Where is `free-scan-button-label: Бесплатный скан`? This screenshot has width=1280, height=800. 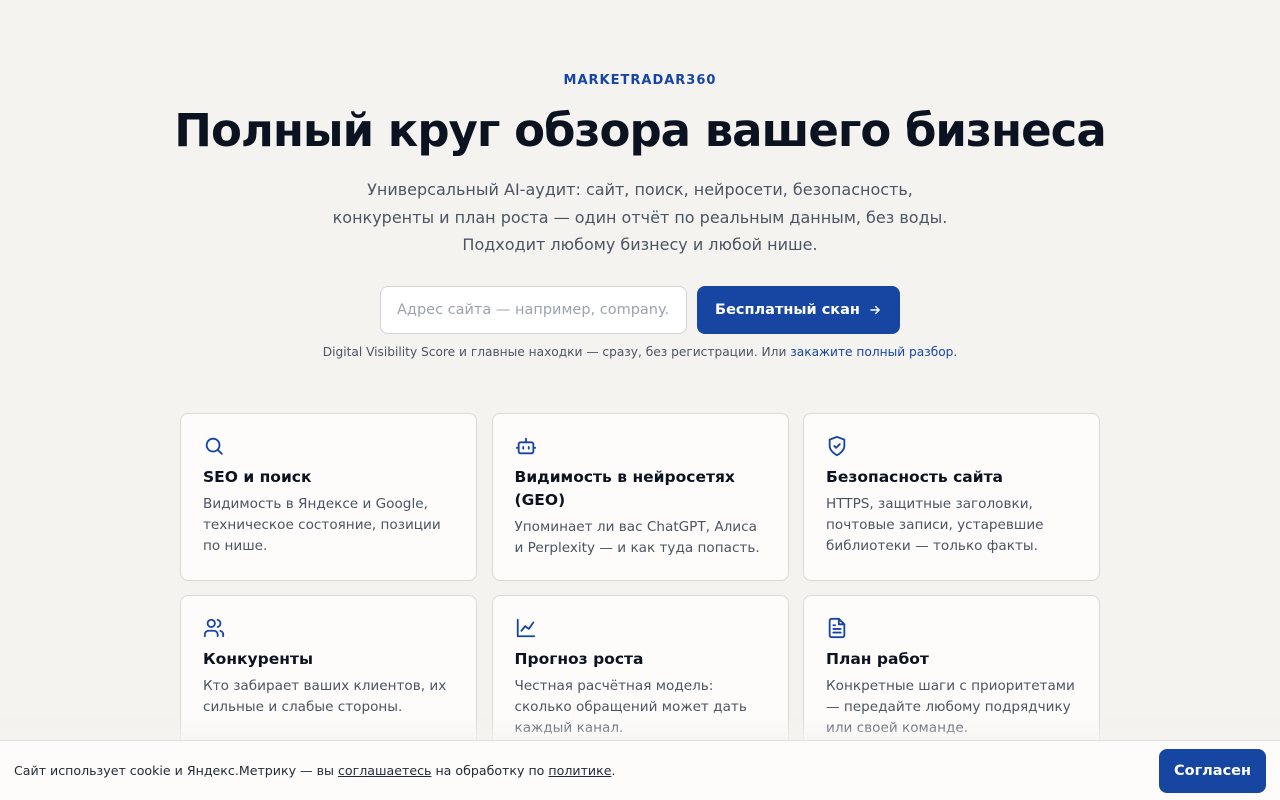 free-scan-button-label: Бесплатный скан is located at coordinates (787, 310).